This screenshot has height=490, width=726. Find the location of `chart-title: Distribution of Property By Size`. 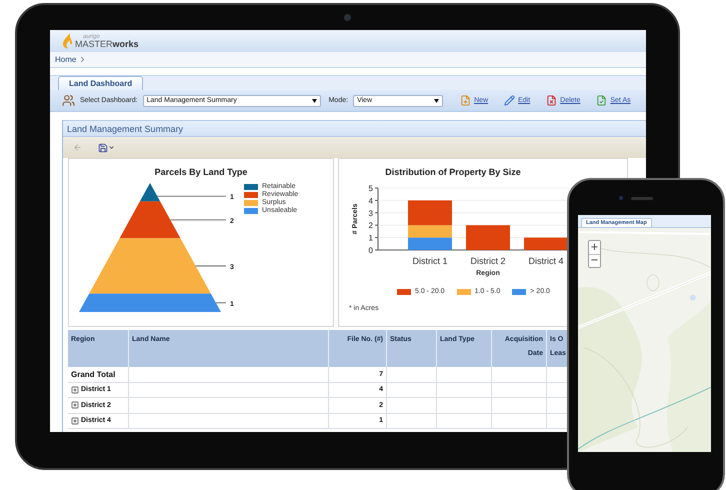

chart-title: Distribution of Property By Size is located at coordinates (453, 172).